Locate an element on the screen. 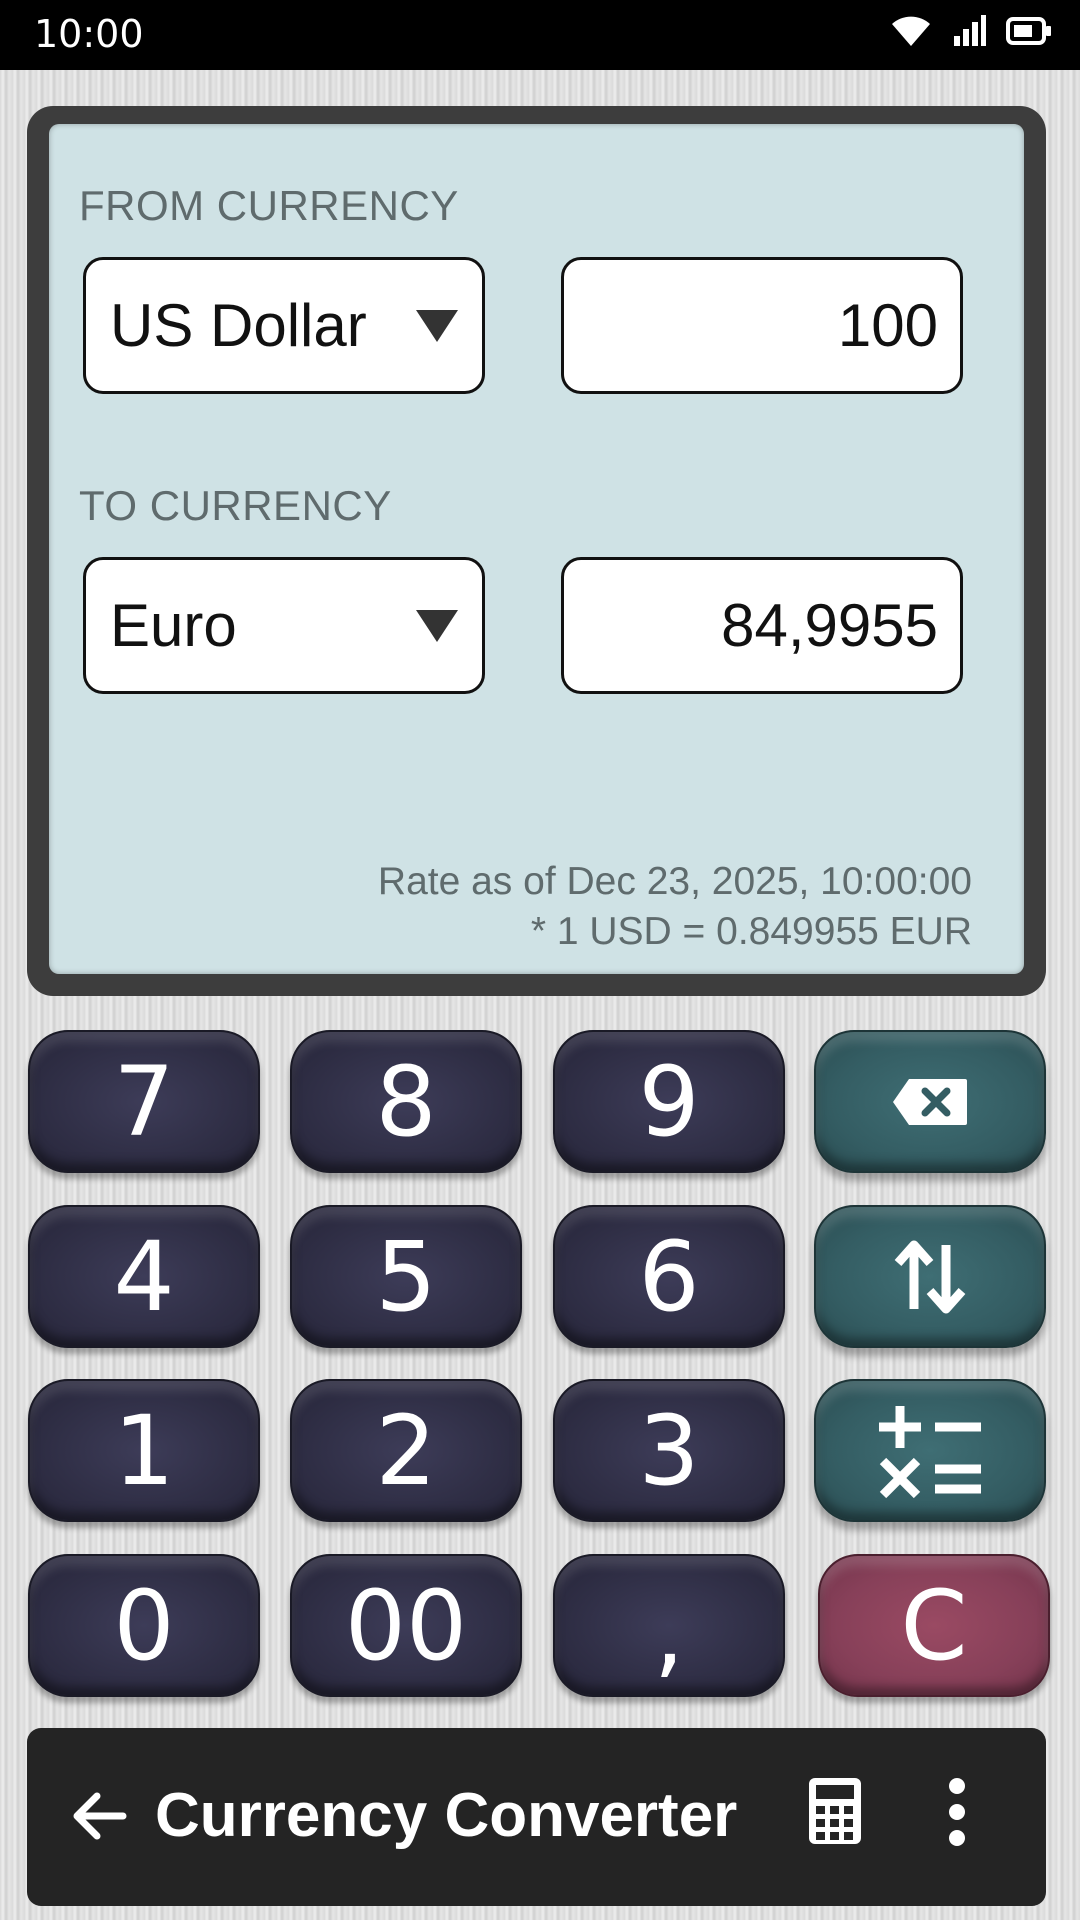 The height and width of the screenshot is (1920, 1080). operations-button is located at coordinates (930, 1450).